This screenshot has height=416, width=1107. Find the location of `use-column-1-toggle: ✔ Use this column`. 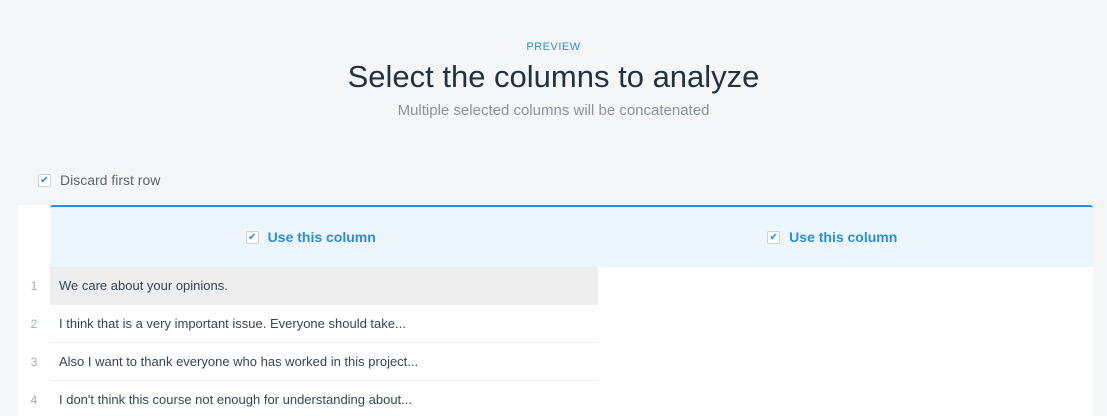

use-column-1-toggle: ✔ Use this column is located at coordinates (311, 237).